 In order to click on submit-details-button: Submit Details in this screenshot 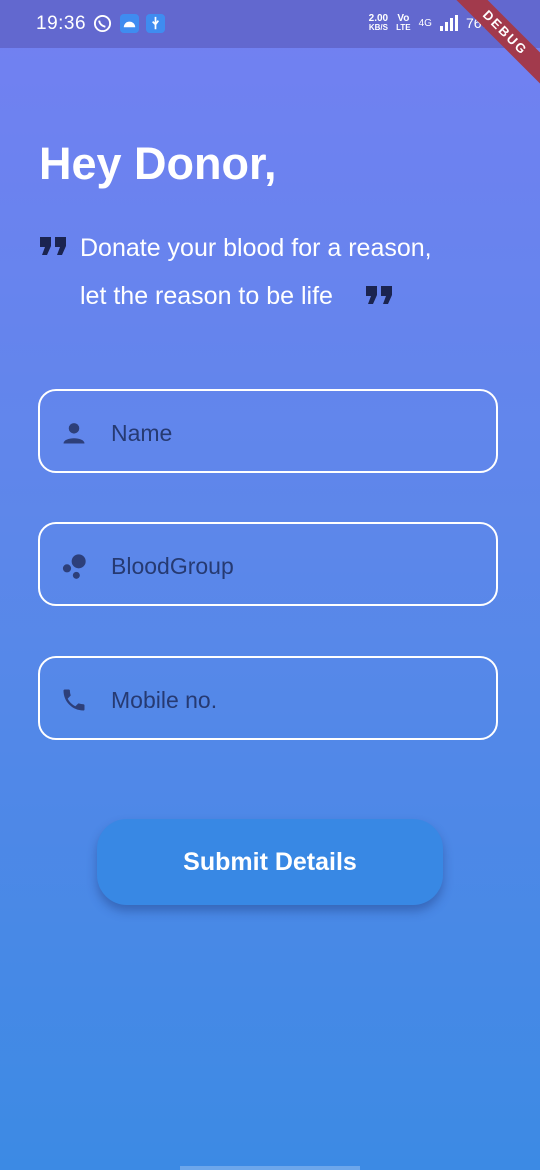, I will do `click(270, 862)`.